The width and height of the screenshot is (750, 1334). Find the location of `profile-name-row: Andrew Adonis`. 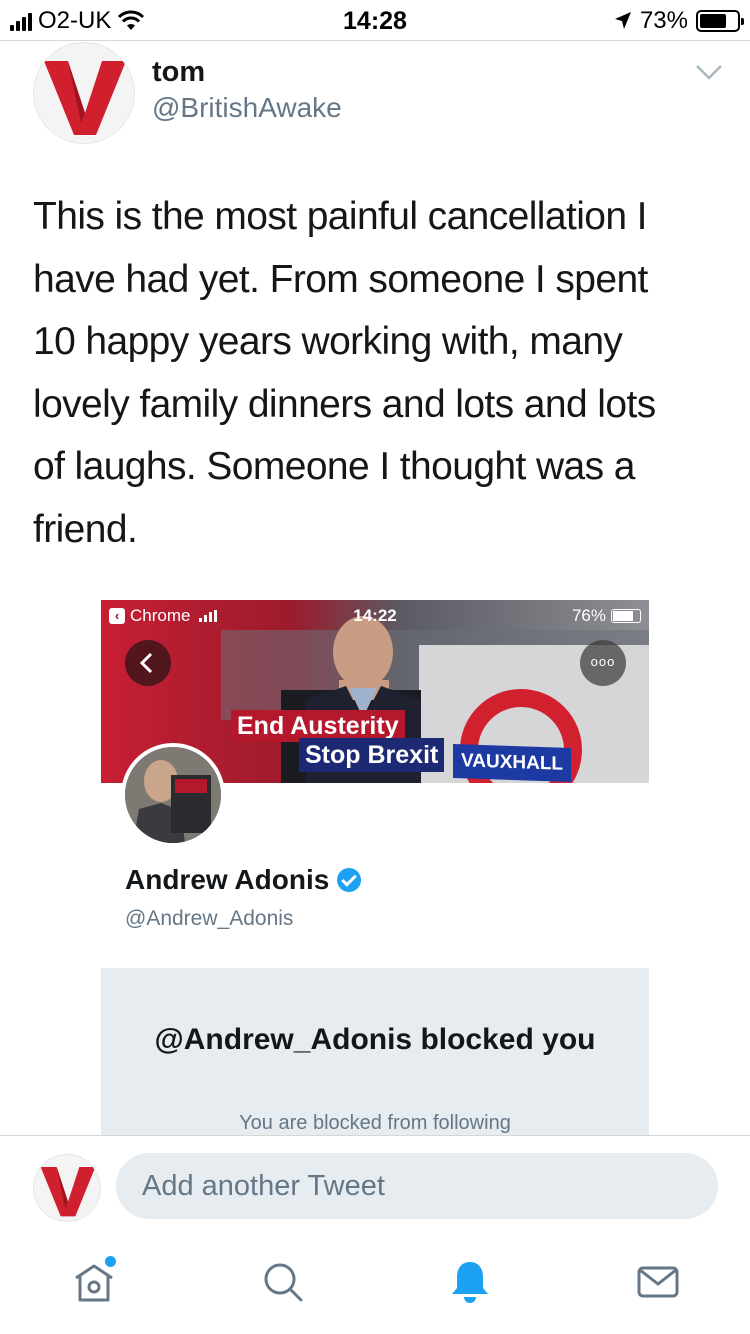

profile-name-row: Andrew Adonis is located at coordinates (243, 880).